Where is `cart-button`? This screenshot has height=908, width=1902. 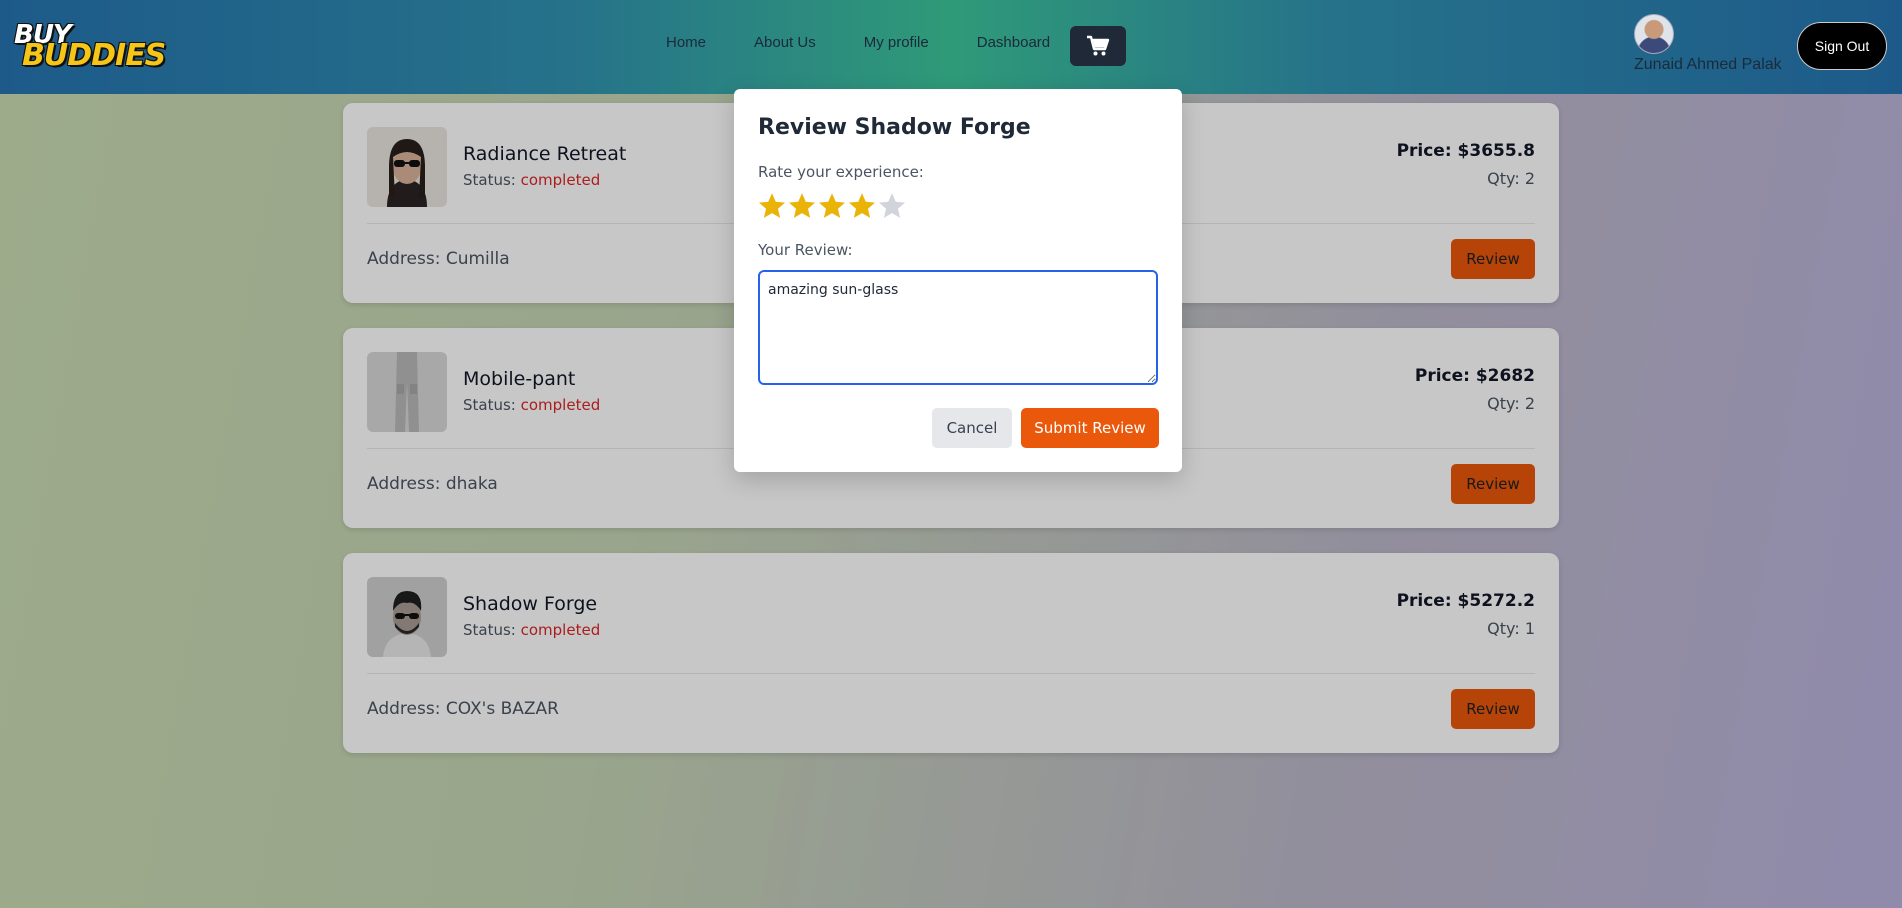
cart-button is located at coordinates (1098, 46).